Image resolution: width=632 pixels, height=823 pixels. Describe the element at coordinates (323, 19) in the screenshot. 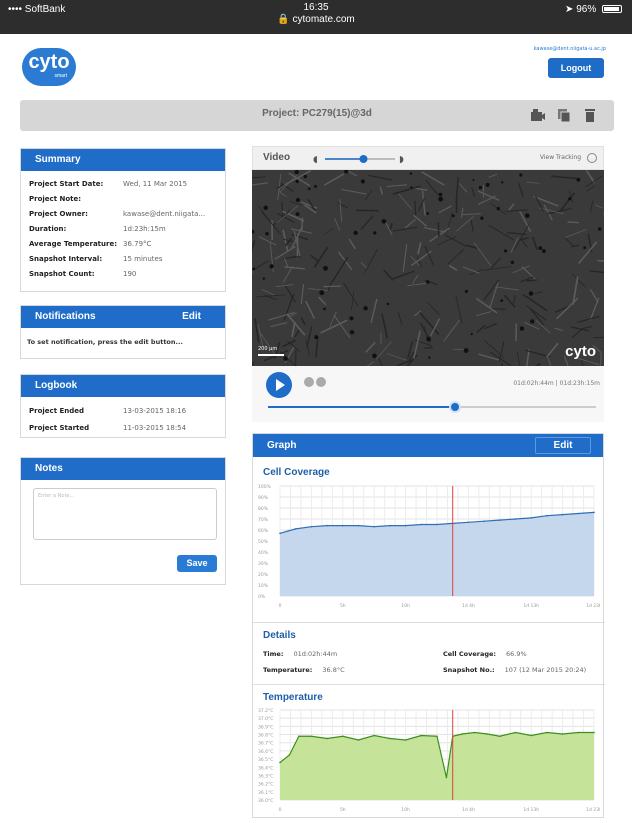

I see `url-label: cytomate.com` at that location.